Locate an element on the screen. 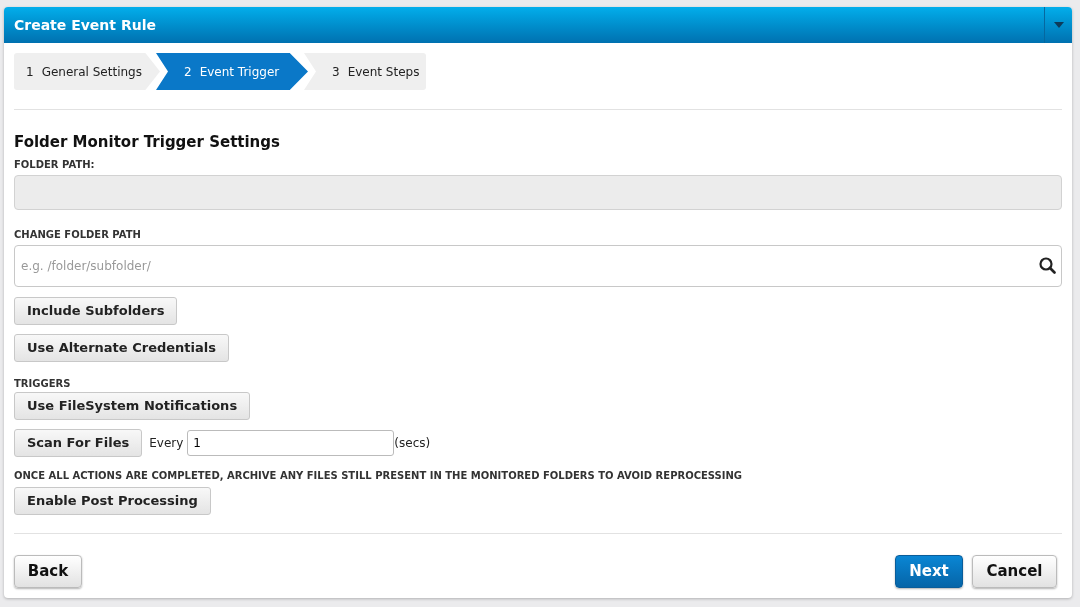  section-title: Folder Monitor Trigger Settings is located at coordinates (147, 142).